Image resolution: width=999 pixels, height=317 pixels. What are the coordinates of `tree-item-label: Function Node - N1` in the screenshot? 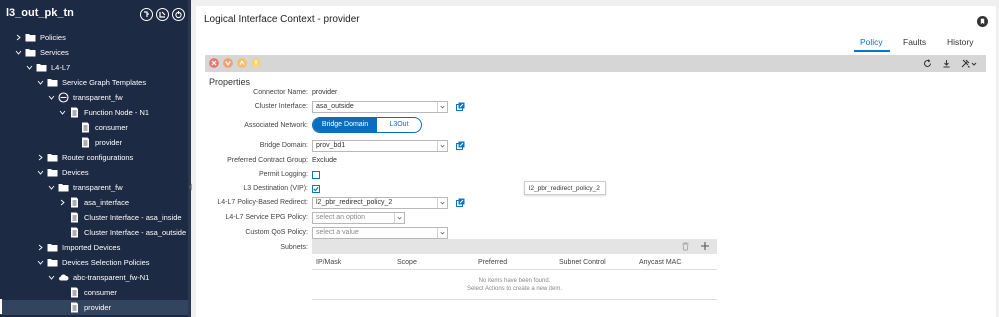 It's located at (117, 112).